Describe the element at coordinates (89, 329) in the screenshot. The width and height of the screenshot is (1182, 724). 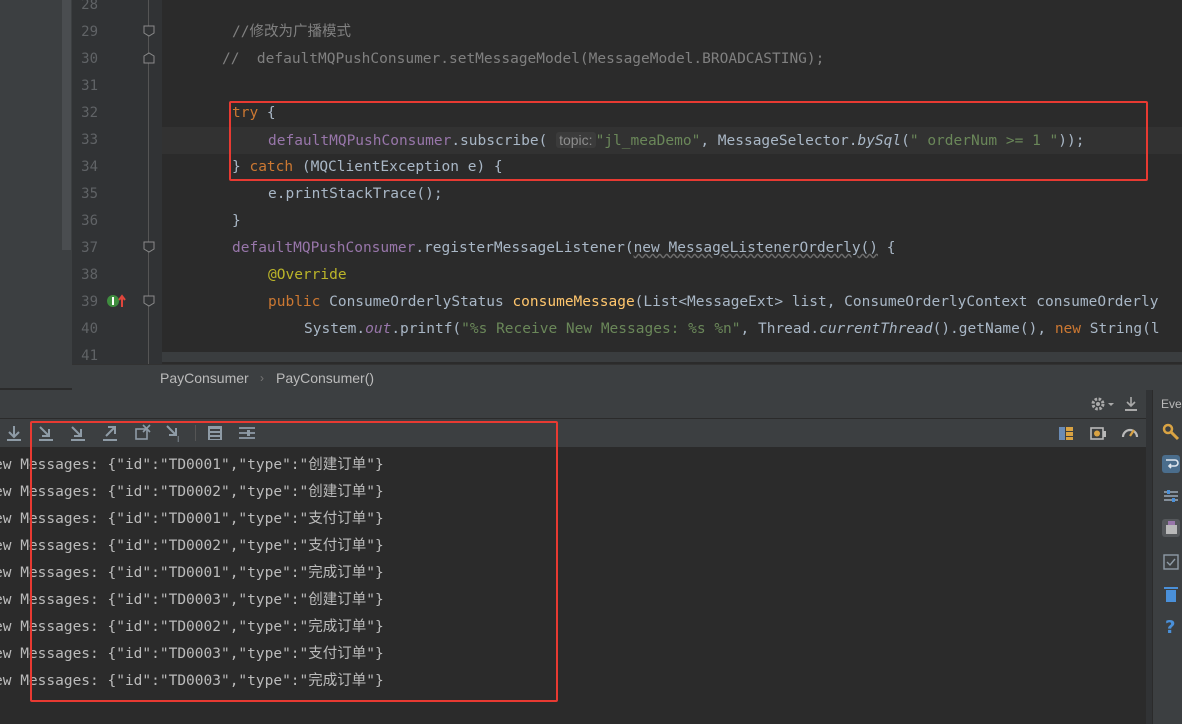
I see `line-number: 40` at that location.